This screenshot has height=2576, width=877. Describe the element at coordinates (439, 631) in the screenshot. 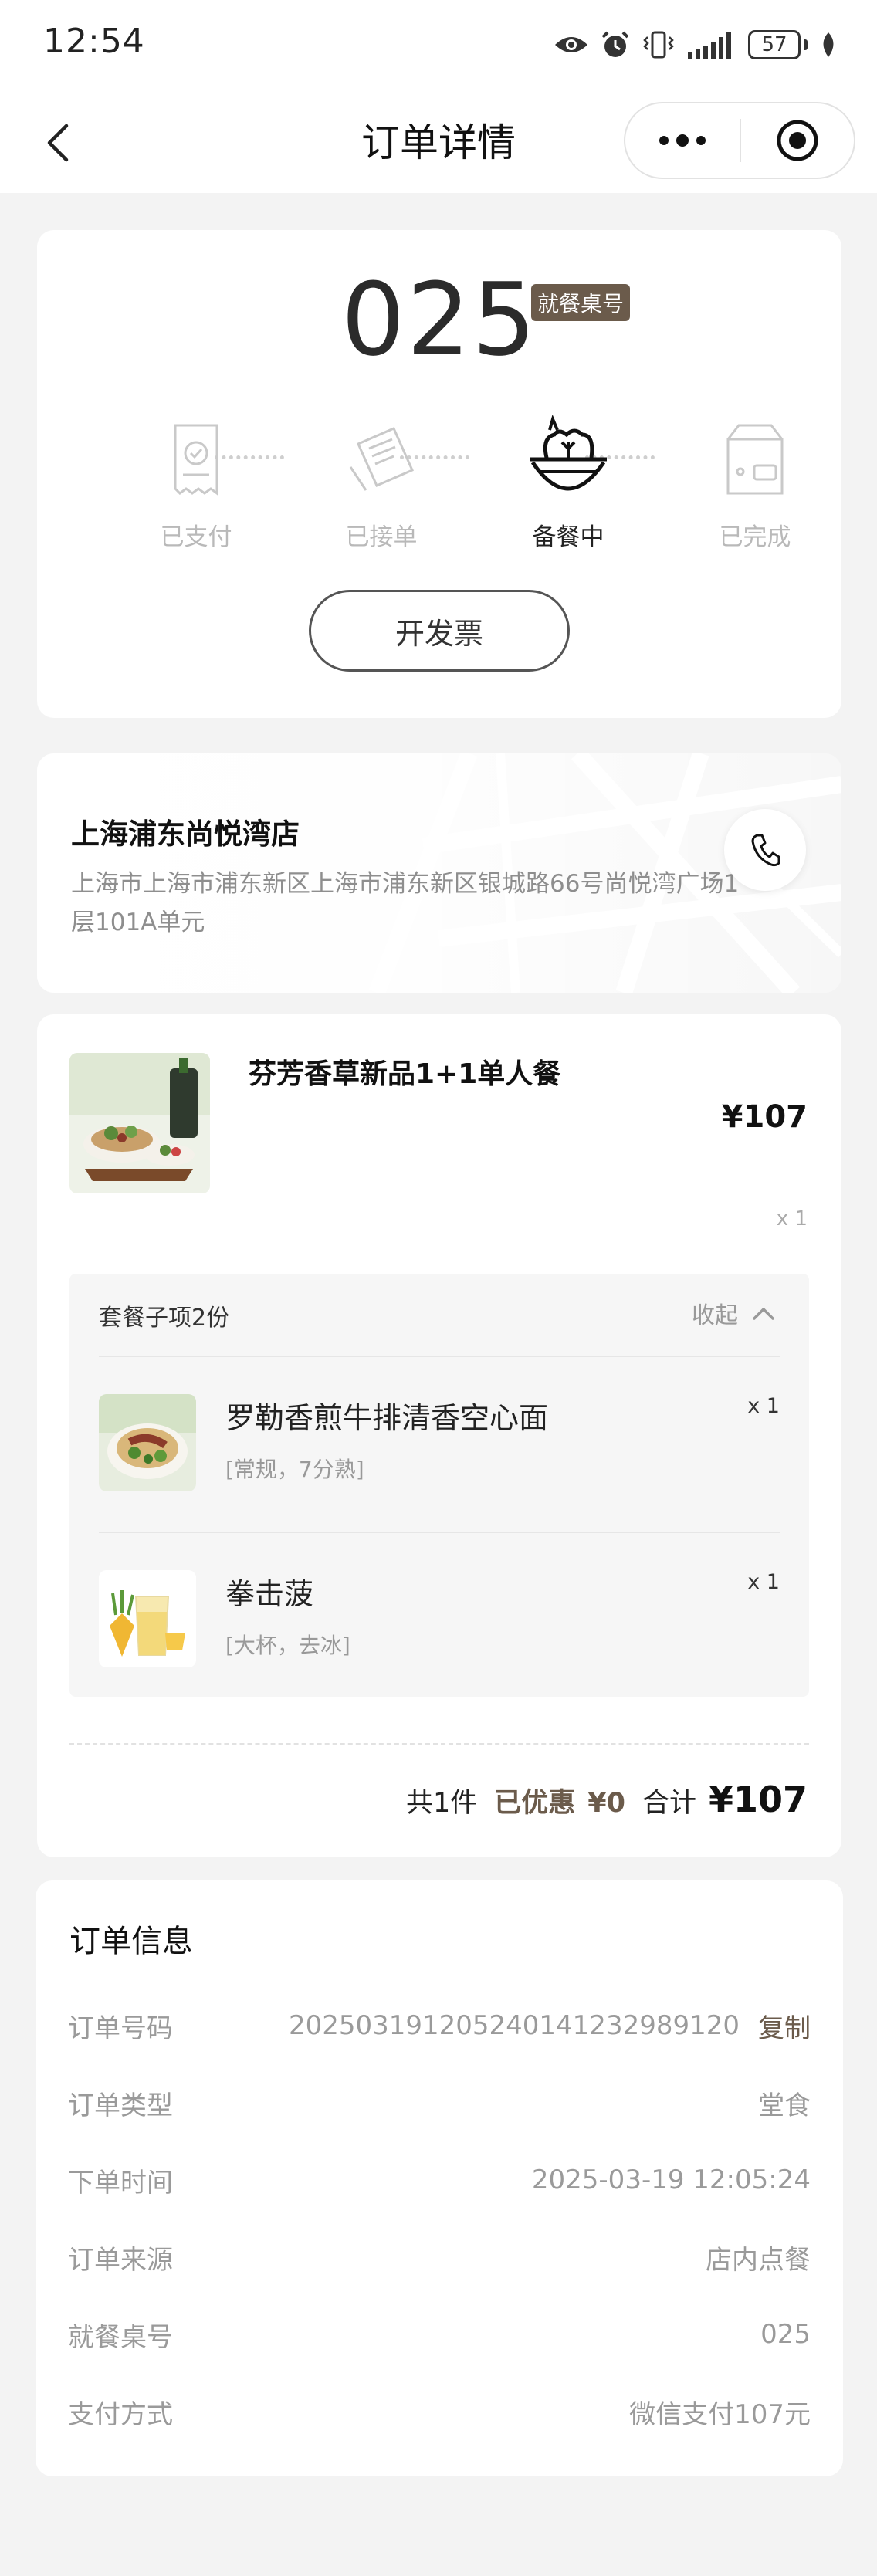

I see `invoice-button: 开发票` at that location.